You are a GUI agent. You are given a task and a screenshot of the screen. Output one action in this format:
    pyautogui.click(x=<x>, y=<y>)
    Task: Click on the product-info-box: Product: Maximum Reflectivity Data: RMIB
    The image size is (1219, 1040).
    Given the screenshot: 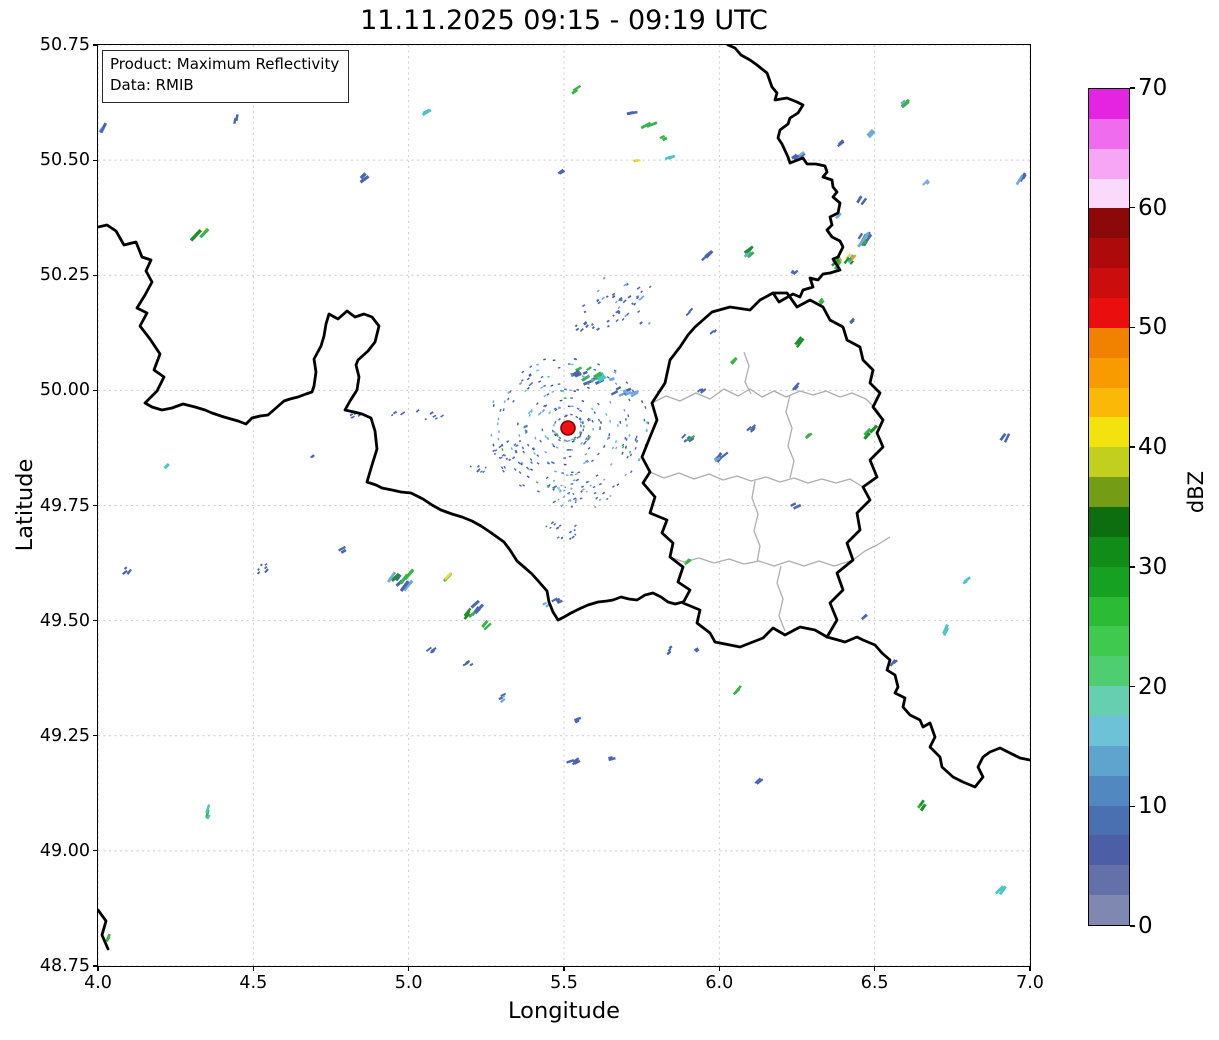 What is the action you would take?
    pyautogui.click(x=226, y=76)
    